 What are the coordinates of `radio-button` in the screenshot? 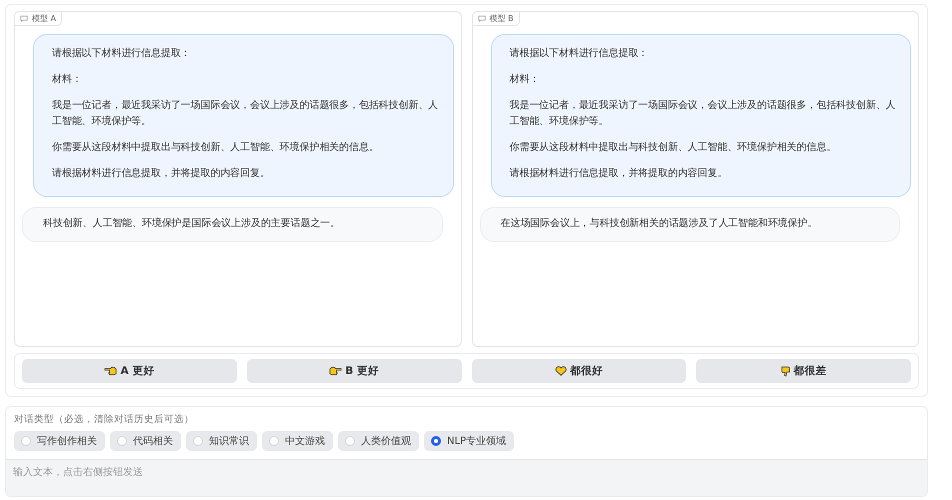 It's located at (436, 441).